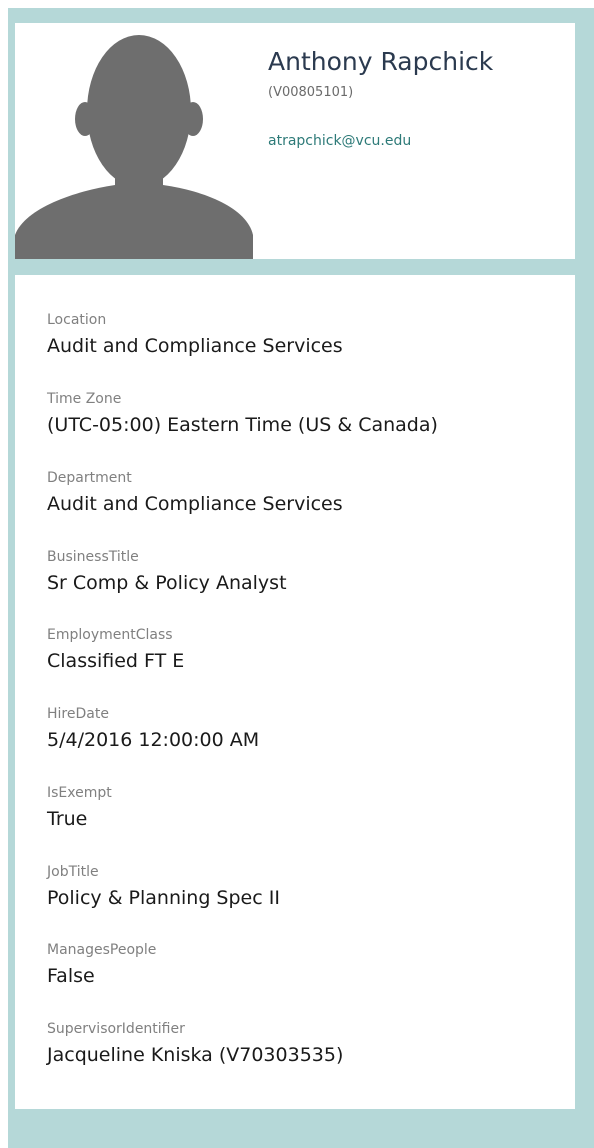 The width and height of the screenshot is (594, 1148). I want to click on field-location: Location Audit and Compliance Services, so click(195, 334).